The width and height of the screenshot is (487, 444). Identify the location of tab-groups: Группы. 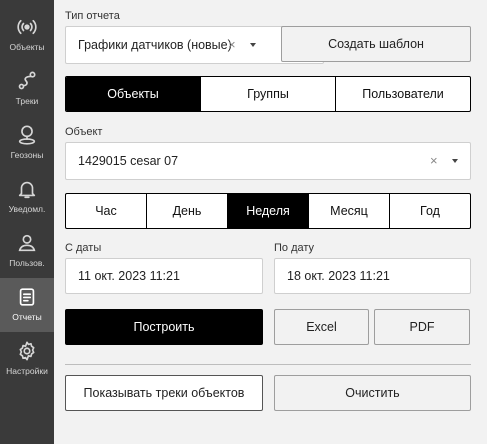
(267, 94).